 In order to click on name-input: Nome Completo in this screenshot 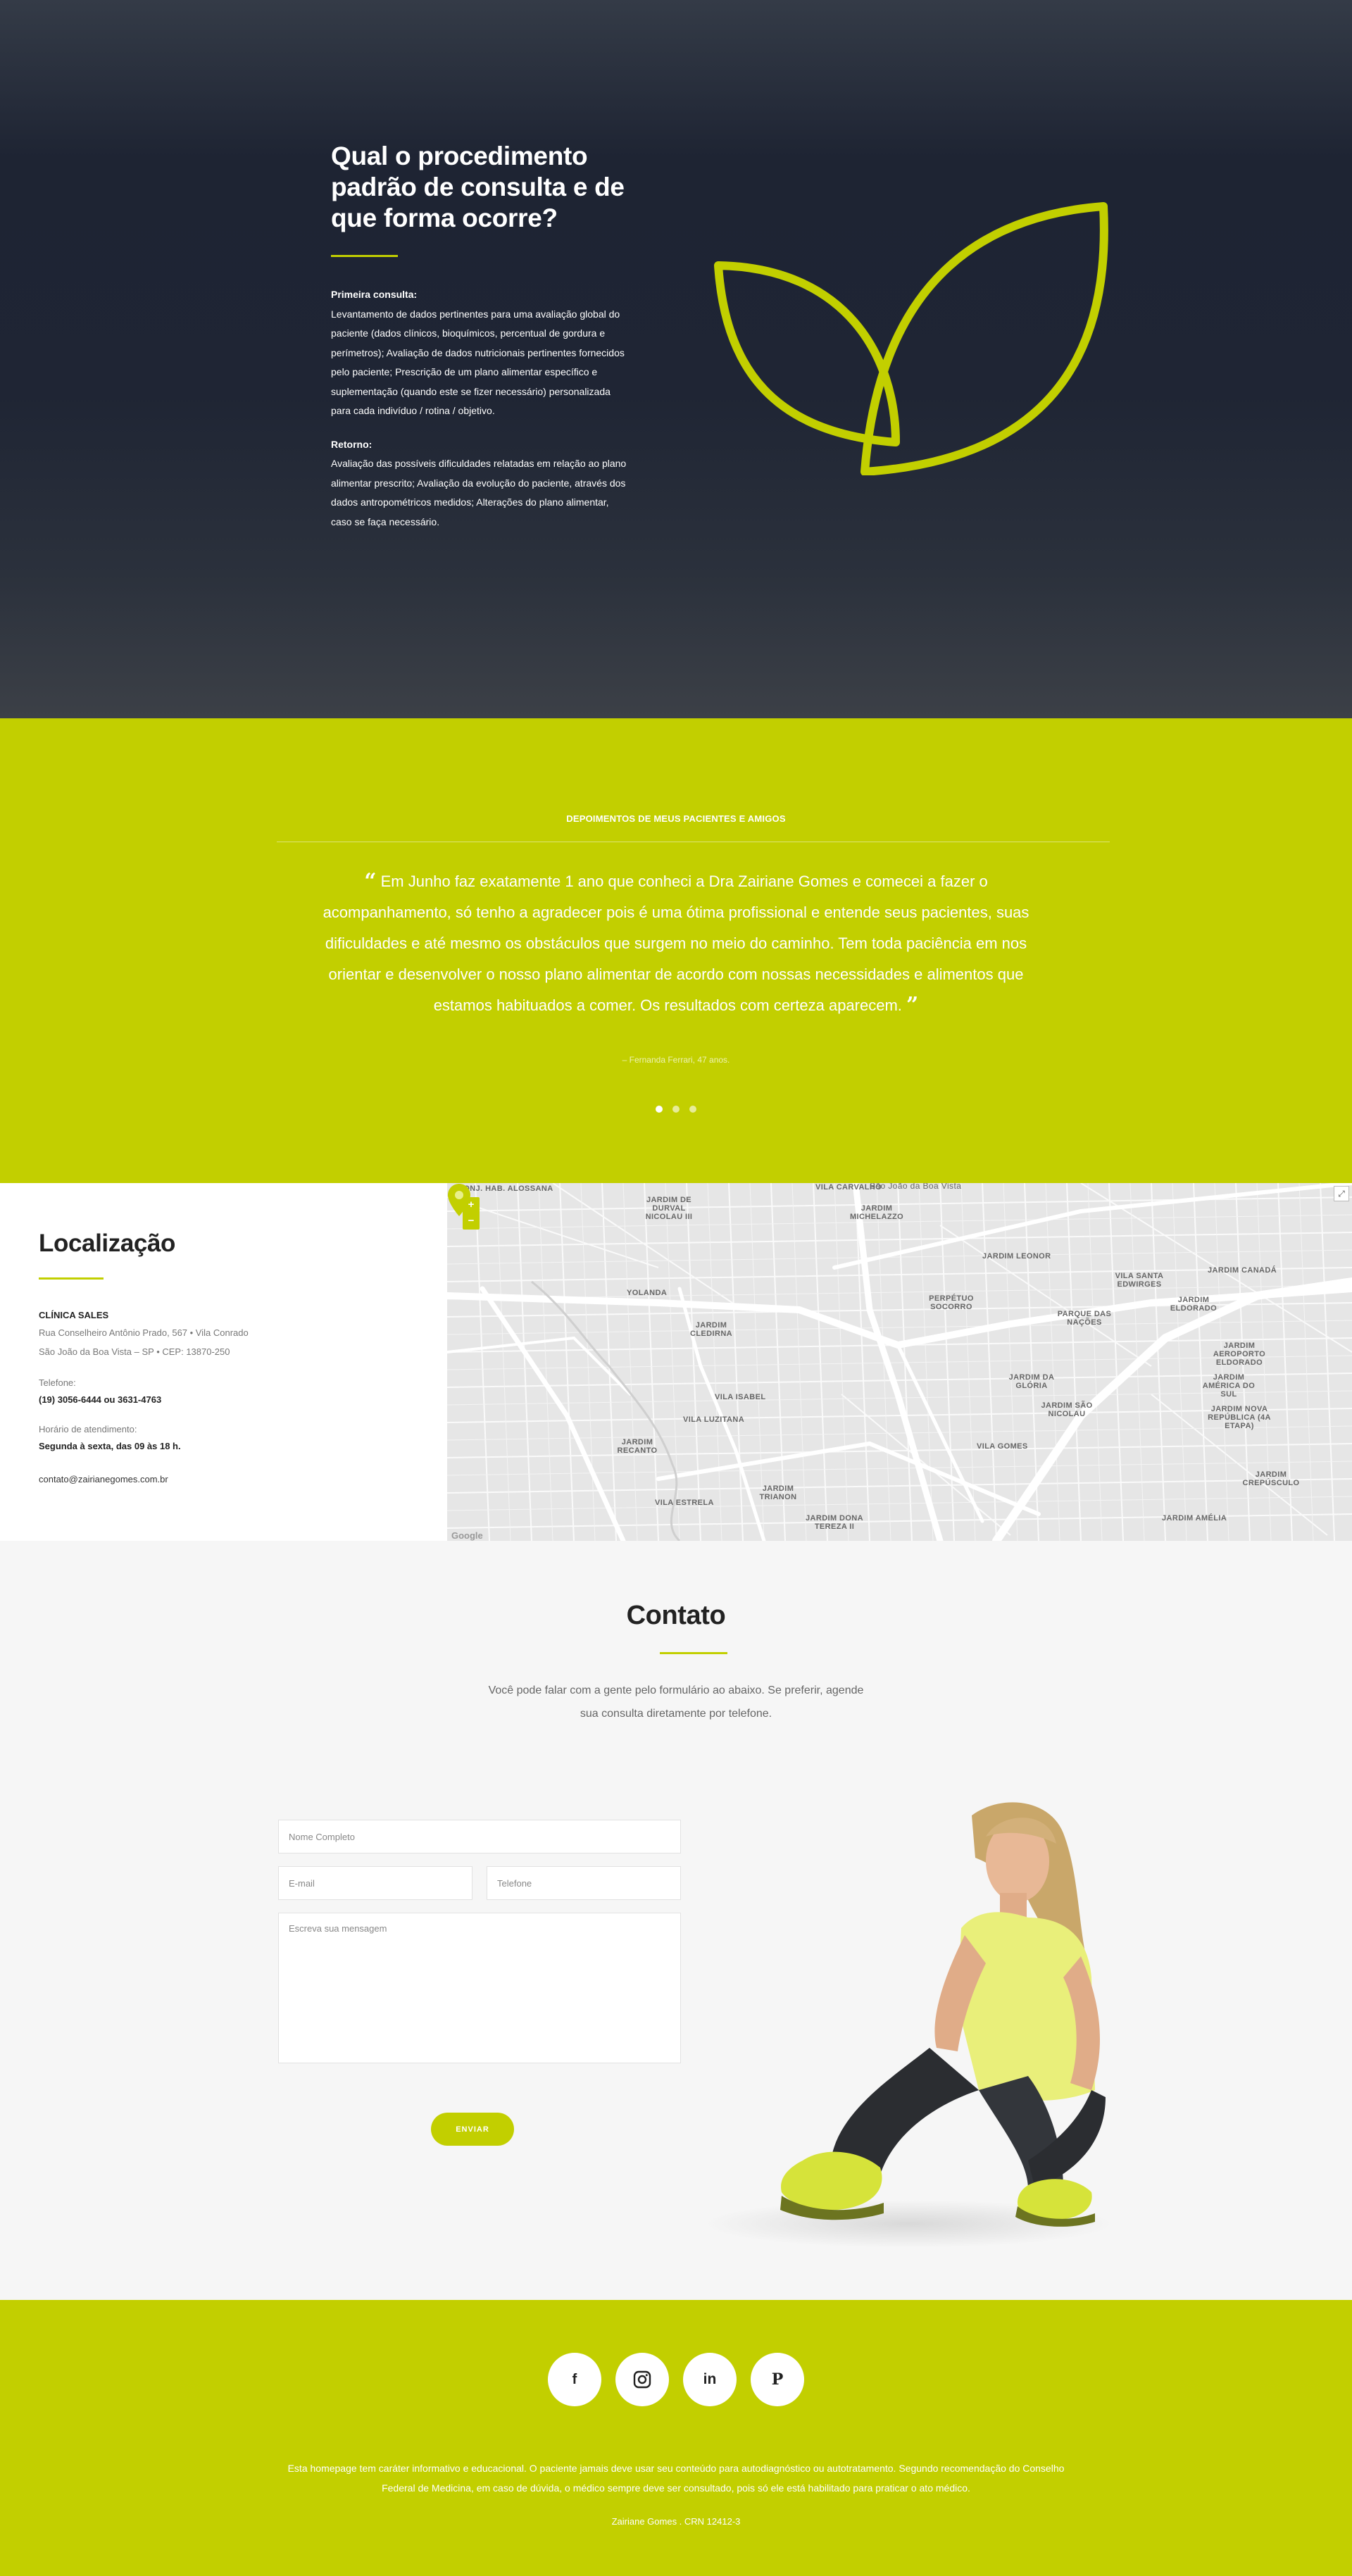, I will do `click(479, 1836)`.